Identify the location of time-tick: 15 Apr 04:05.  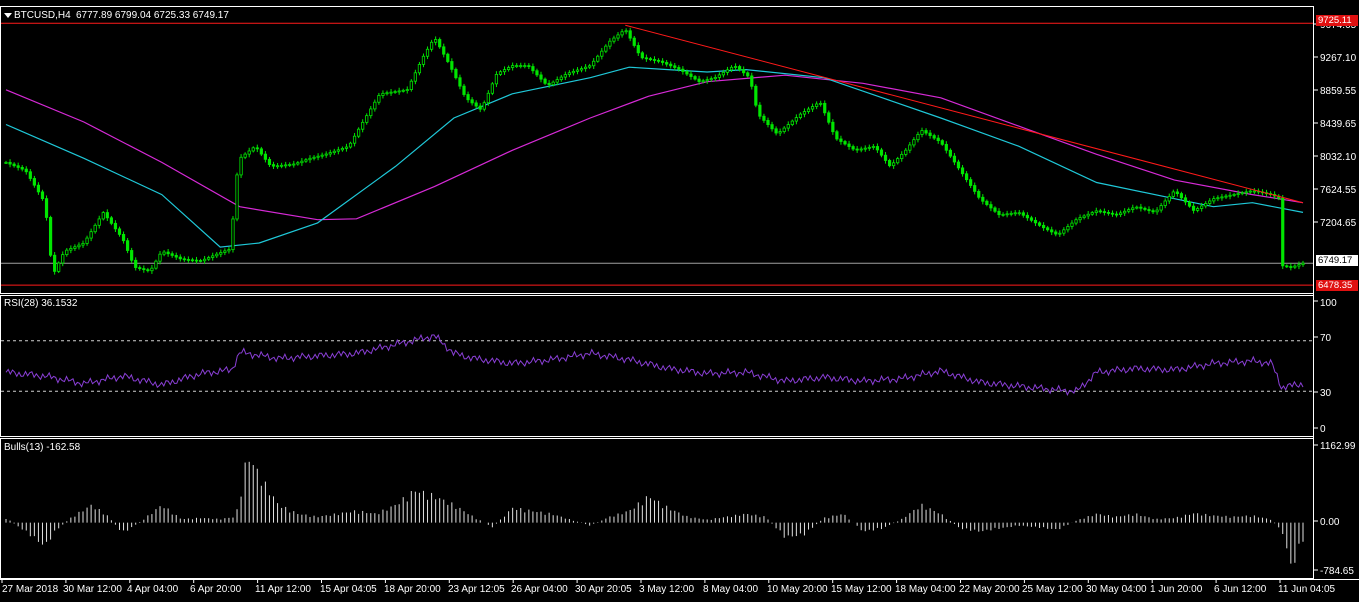
(348, 589).